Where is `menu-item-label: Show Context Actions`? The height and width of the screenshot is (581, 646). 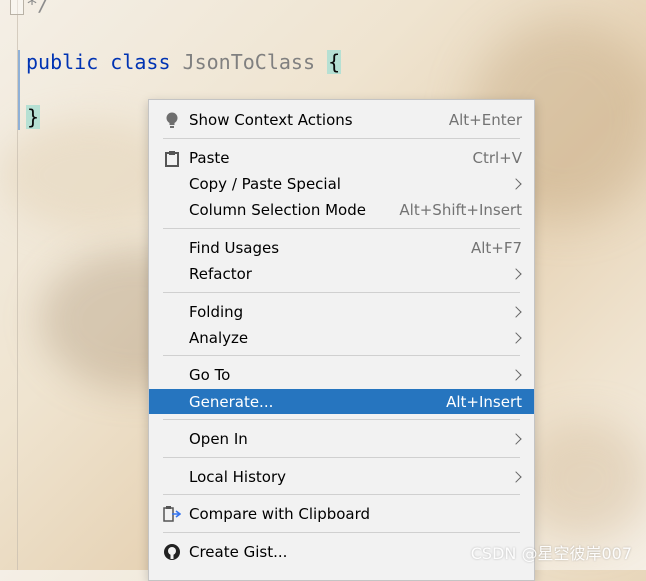
menu-item-label: Show Context Actions is located at coordinates (271, 120).